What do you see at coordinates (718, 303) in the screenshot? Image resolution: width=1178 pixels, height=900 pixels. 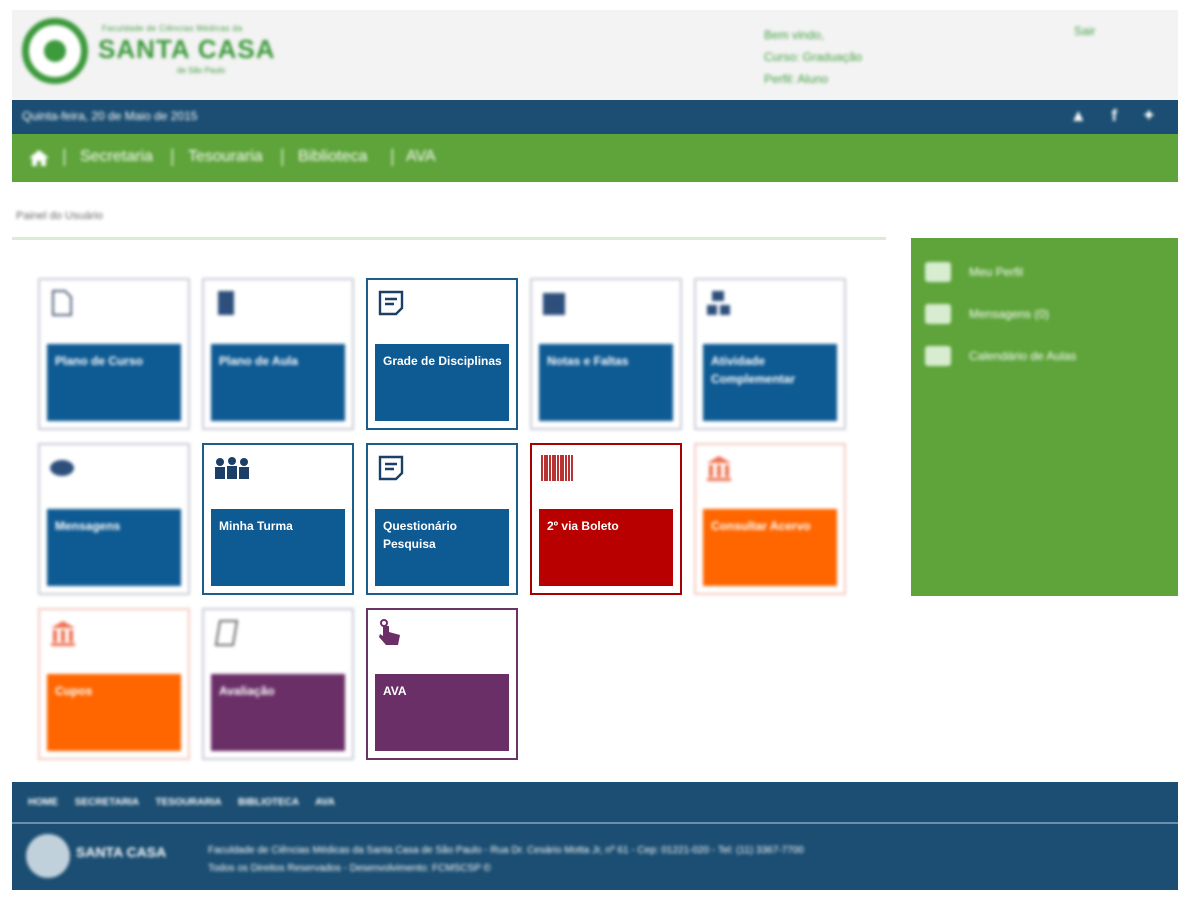 I see `network-icon` at bounding box center [718, 303].